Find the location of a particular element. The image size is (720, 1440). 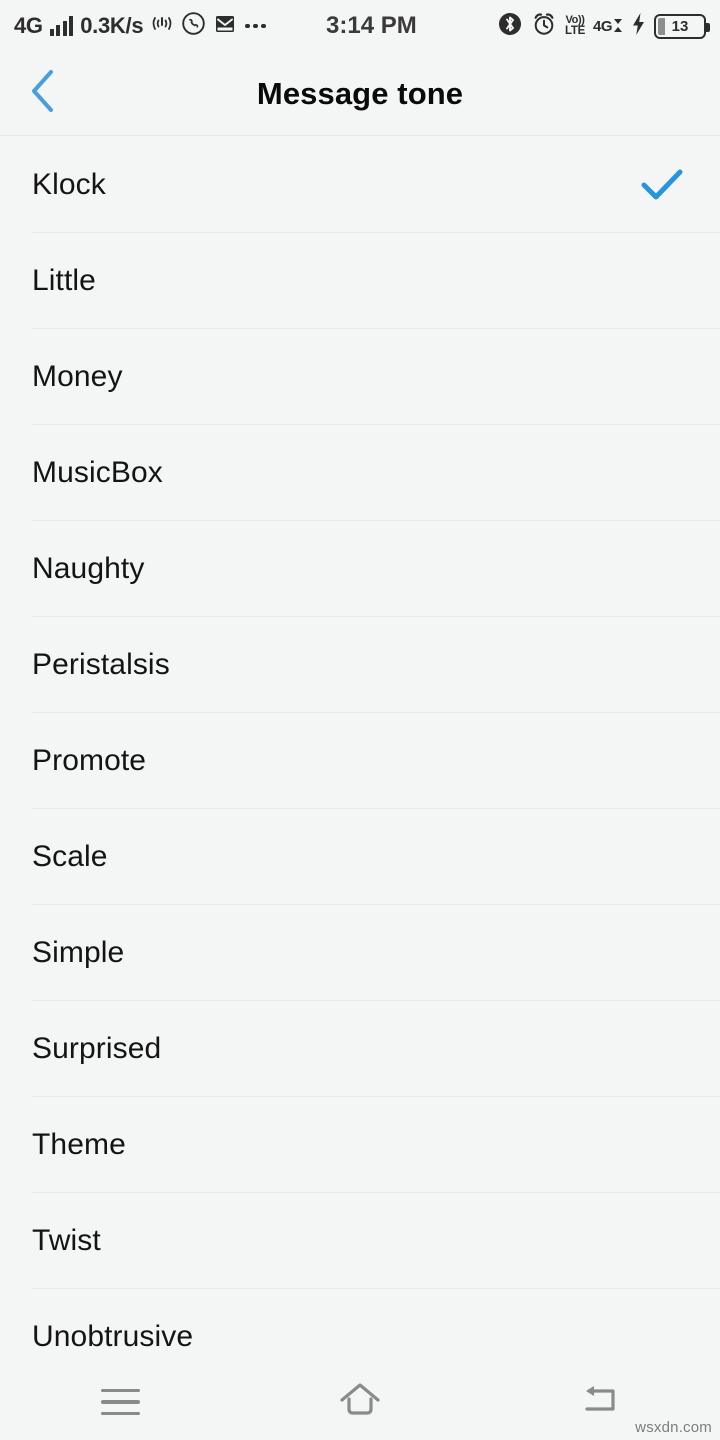

back-arrow-icon is located at coordinates (600, 1402).